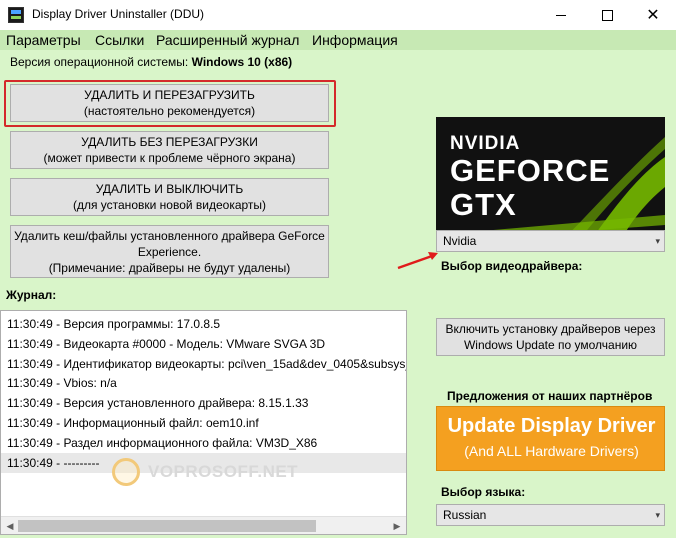  What do you see at coordinates (118, 14) in the screenshot?
I see `window-title: Display Driver Uninstaller (DDU)` at bounding box center [118, 14].